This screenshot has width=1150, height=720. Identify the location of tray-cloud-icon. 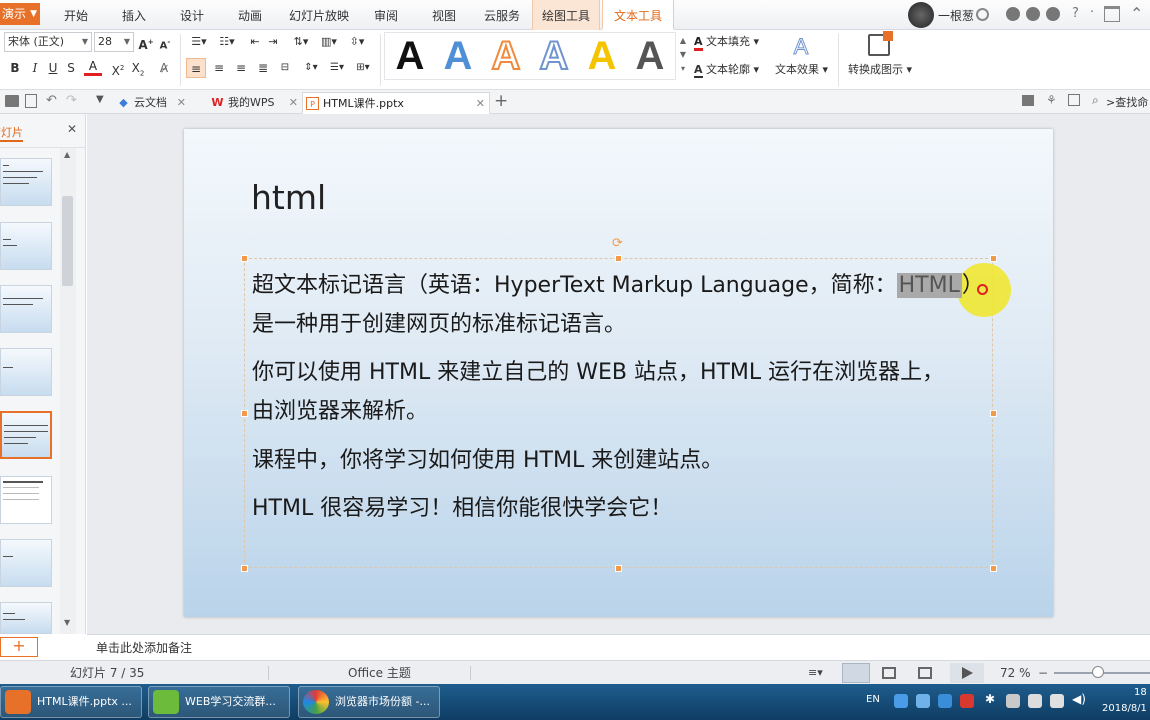
(923, 701).